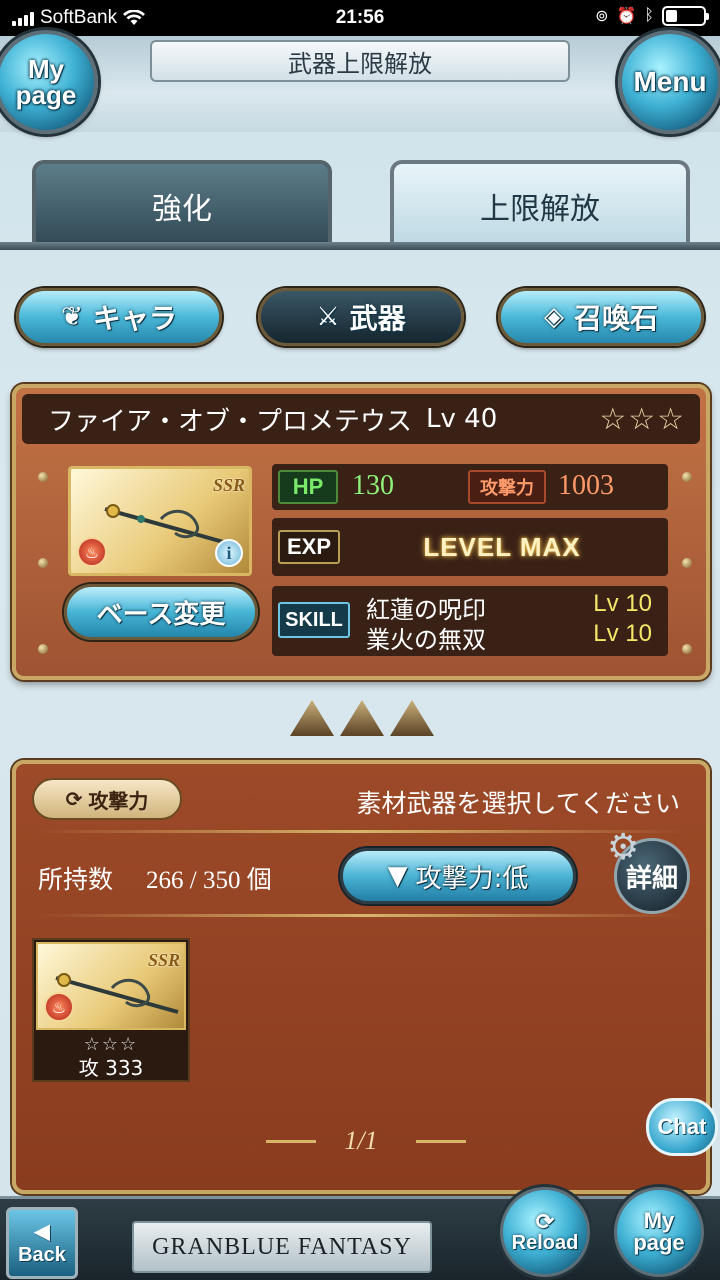 Image resolution: width=720 pixels, height=1280 pixels. What do you see at coordinates (518, 803) in the screenshot?
I see `select-prompt: 素材武器を選択してください` at bounding box center [518, 803].